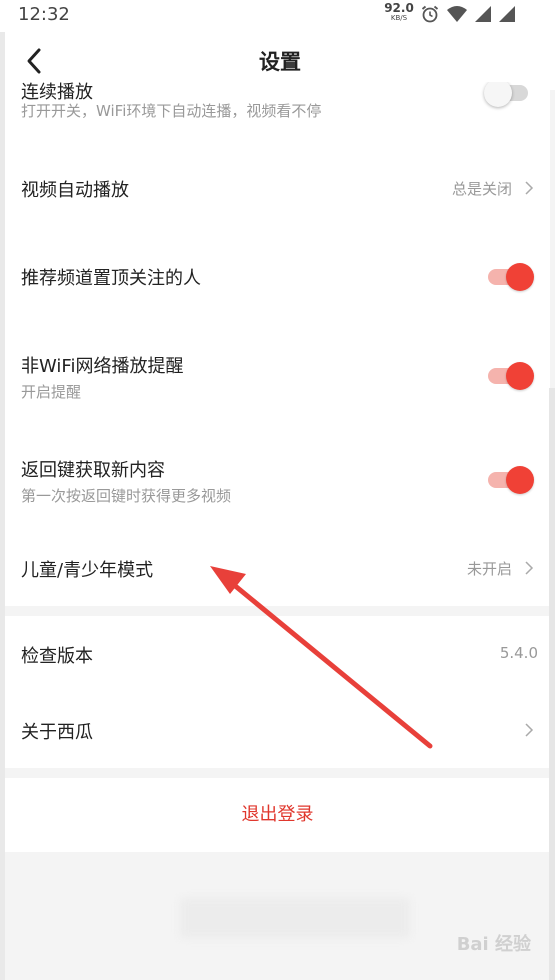 This screenshot has height=980, width=555. Describe the element at coordinates (518, 653) in the screenshot. I see `version-value: 5.4.0` at that location.